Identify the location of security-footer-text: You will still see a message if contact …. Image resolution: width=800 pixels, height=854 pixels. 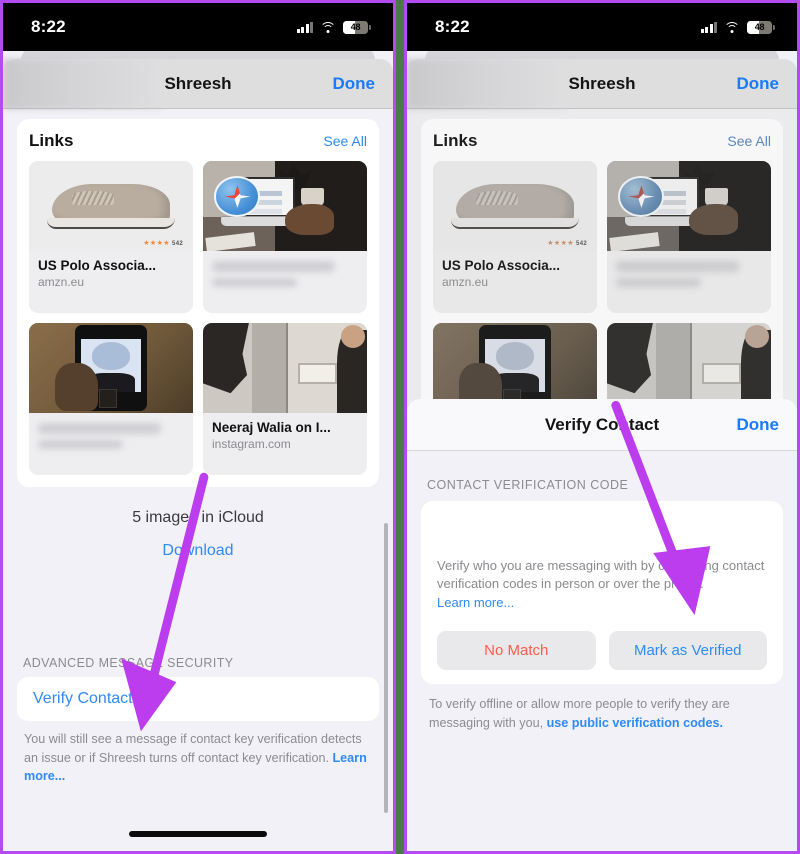
(198, 753).